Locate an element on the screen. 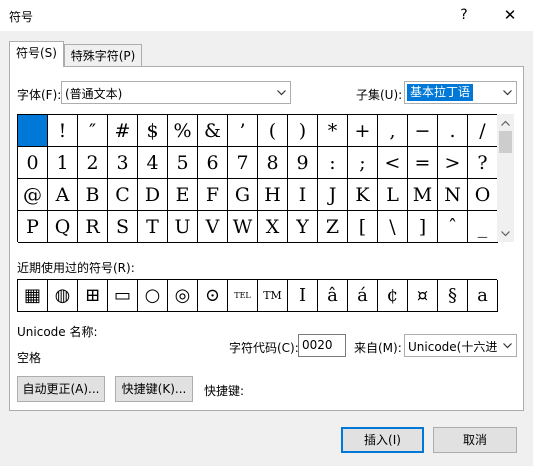  scroll-up-icon is located at coordinates (505, 122).